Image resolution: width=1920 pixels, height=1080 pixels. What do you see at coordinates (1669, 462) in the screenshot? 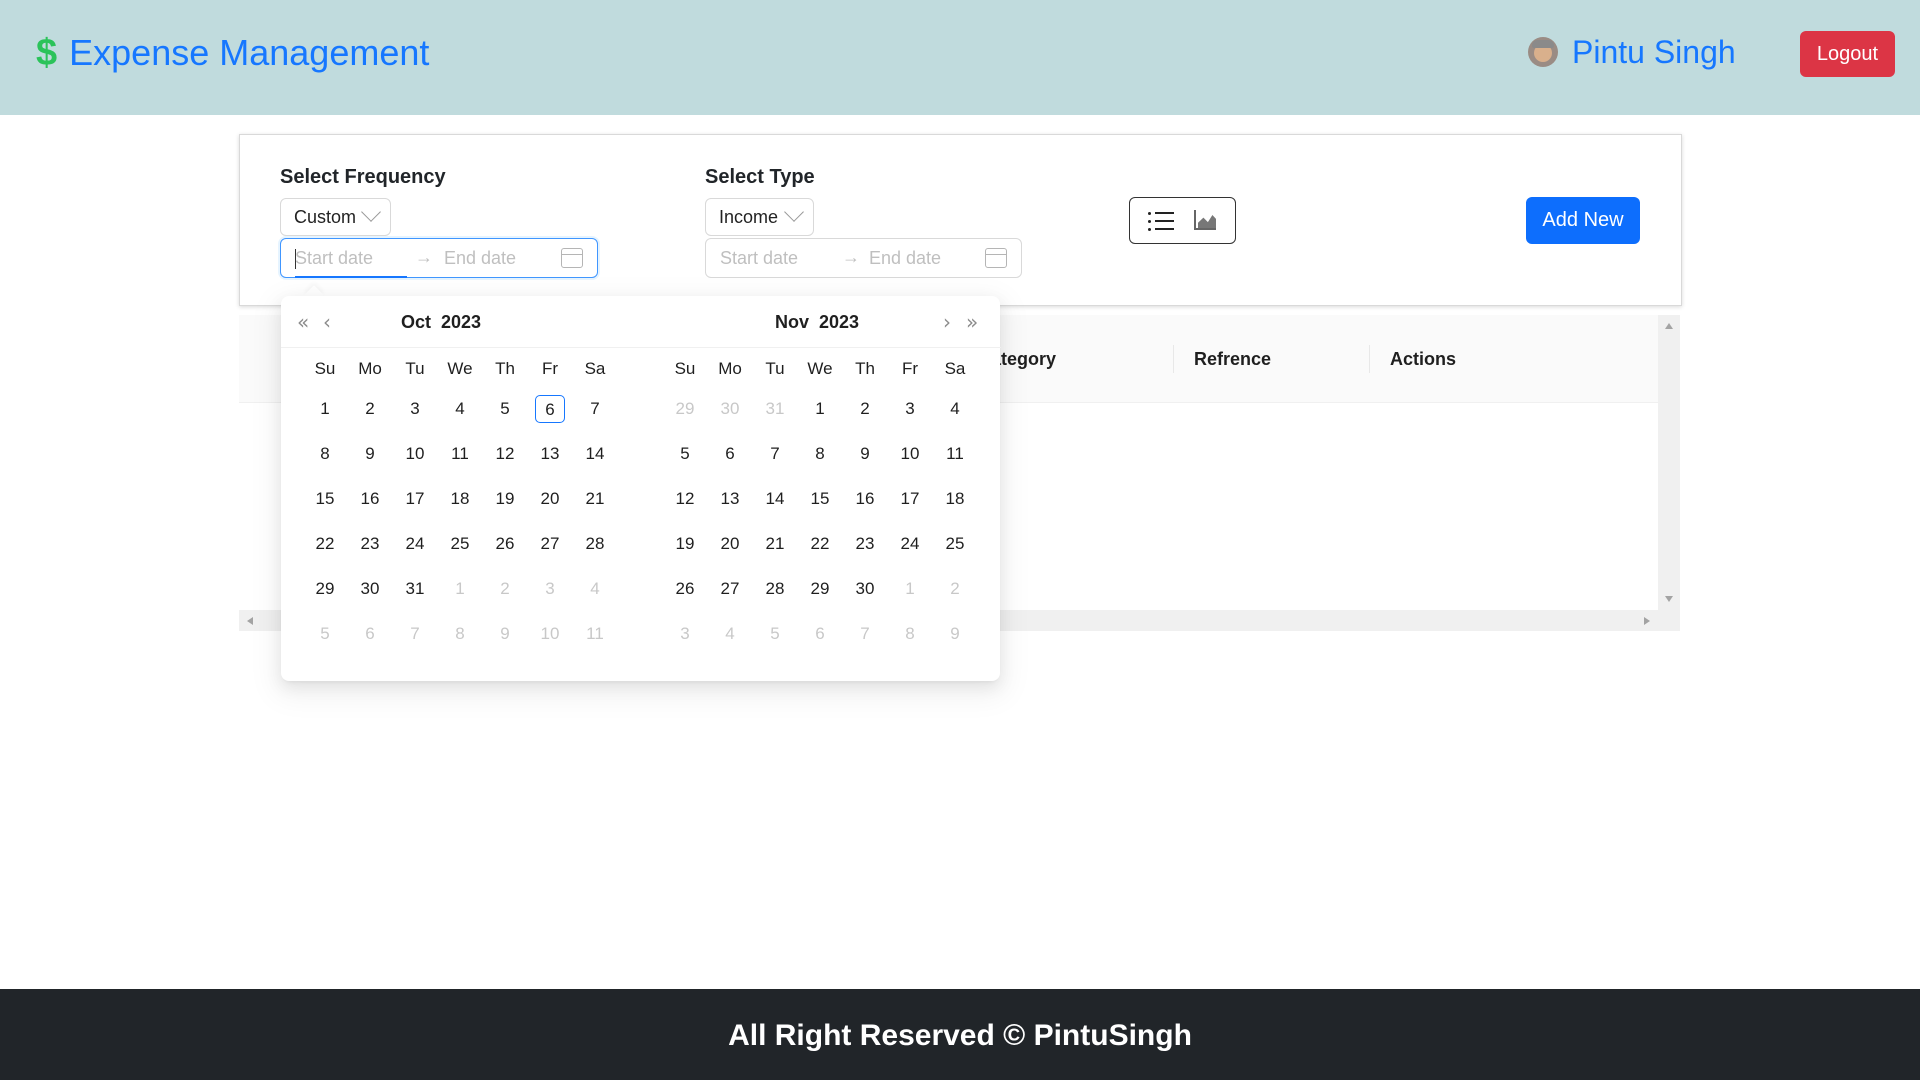
I see `vertical-scrollbar` at bounding box center [1669, 462].